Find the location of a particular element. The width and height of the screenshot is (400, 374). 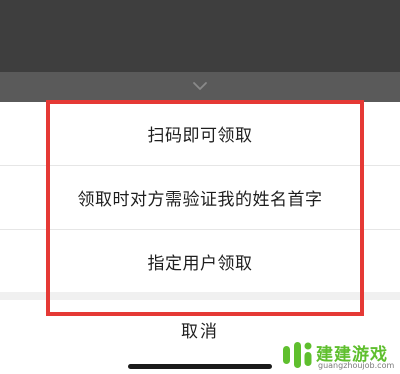

option-label: 领取时对方需验证我的姓名首字 is located at coordinates (200, 199).